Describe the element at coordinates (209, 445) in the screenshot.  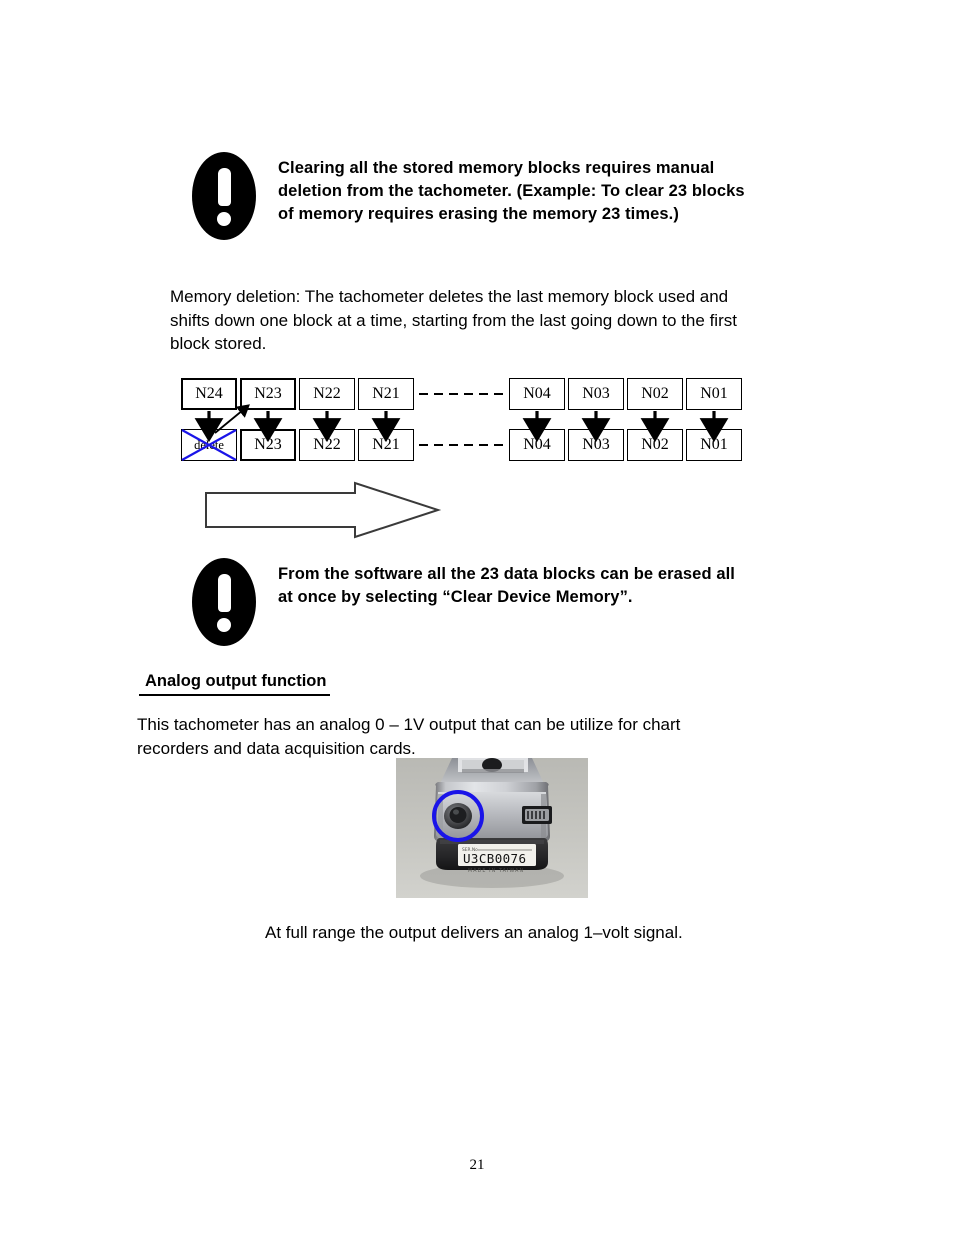
I see `delete-cross-icon` at that location.